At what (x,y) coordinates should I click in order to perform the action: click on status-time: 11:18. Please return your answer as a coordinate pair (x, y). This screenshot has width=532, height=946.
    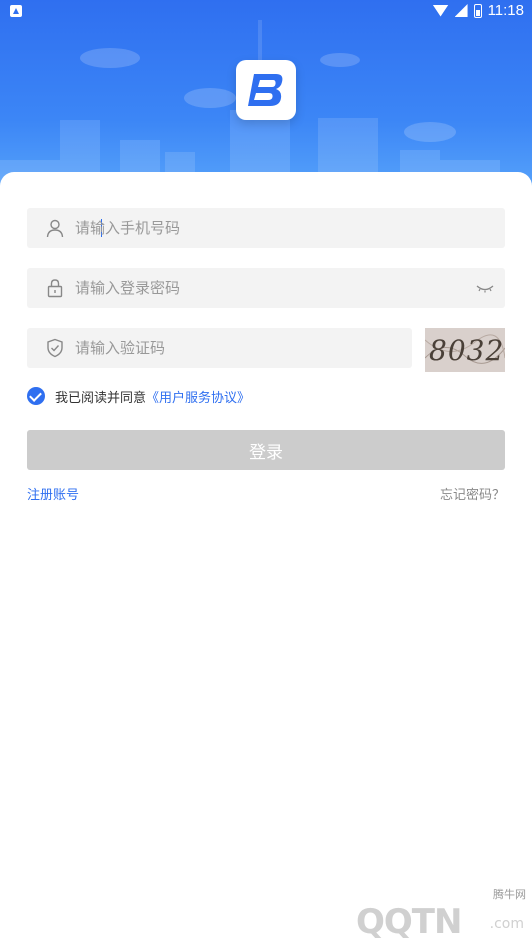
    Looking at the image, I should click on (505, 10).